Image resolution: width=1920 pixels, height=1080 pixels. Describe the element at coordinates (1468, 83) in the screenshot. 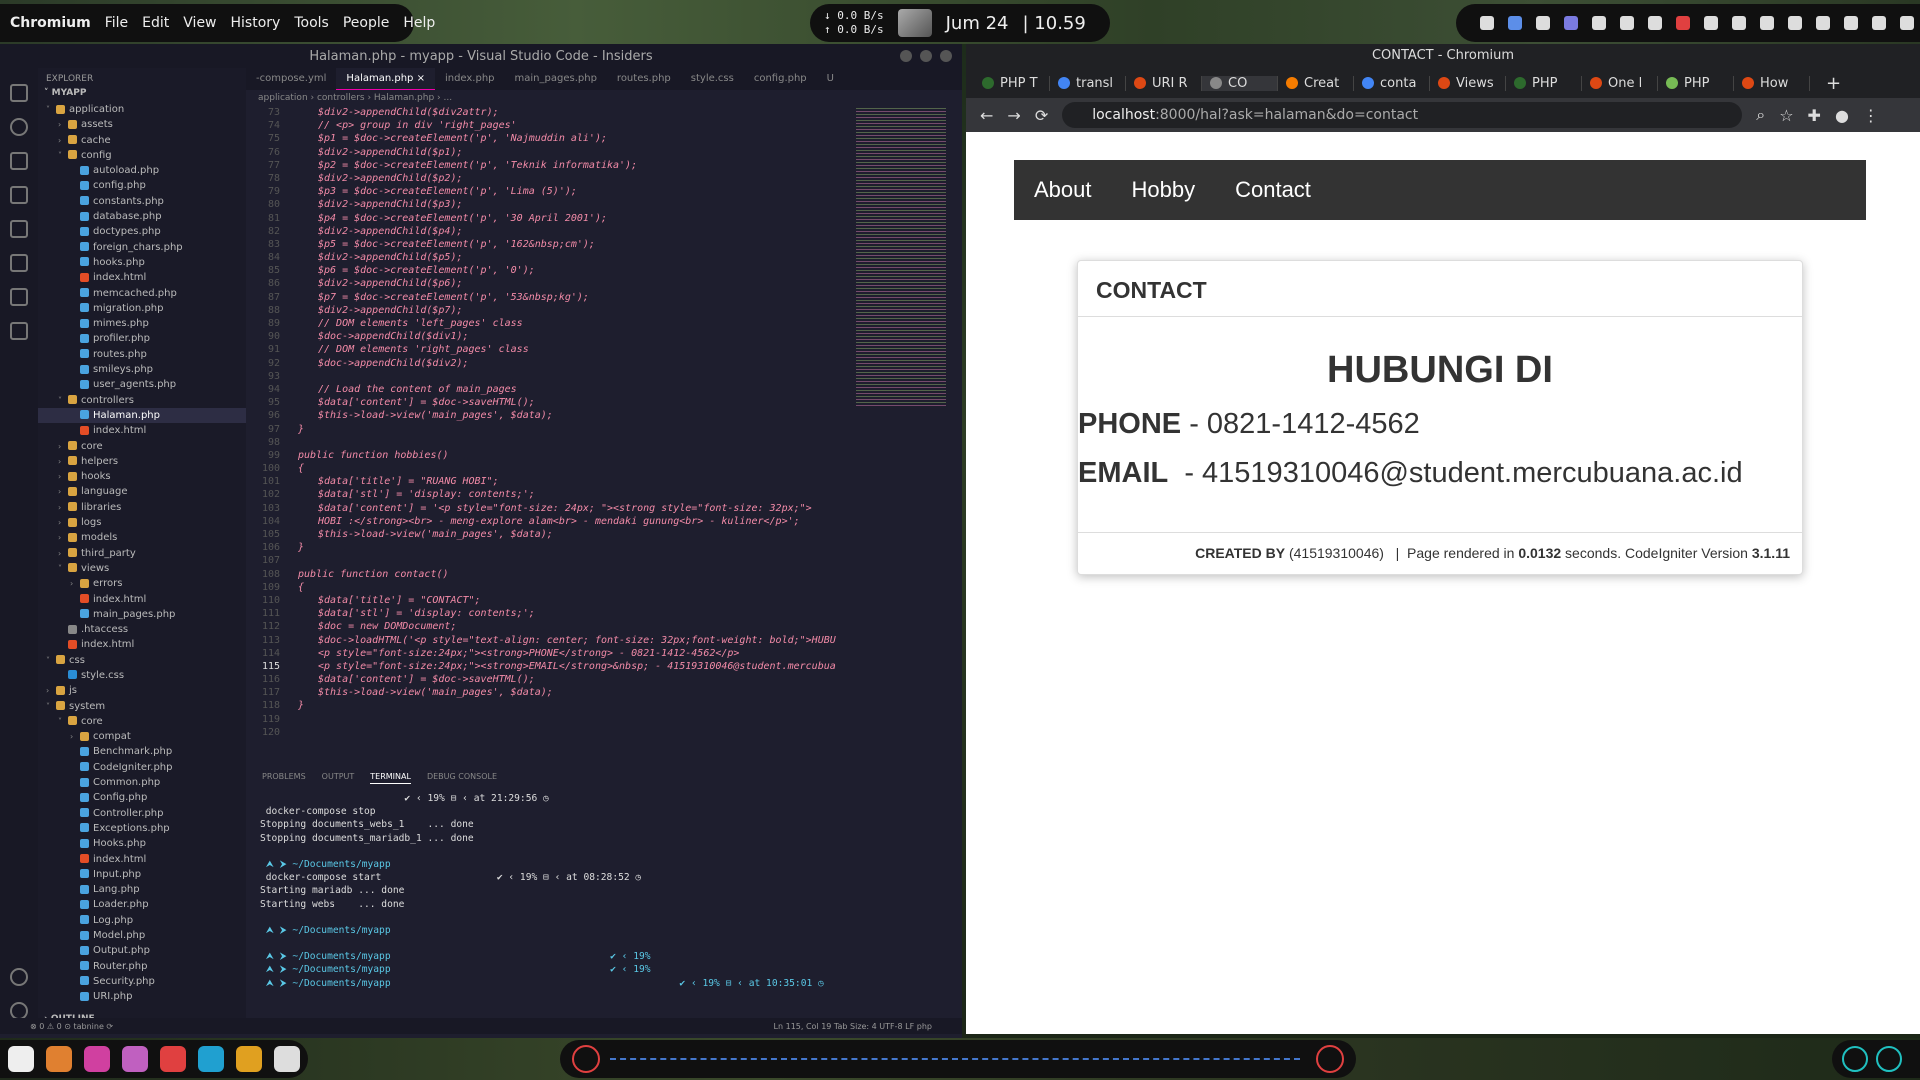

I see `browser-tab: Views` at that location.